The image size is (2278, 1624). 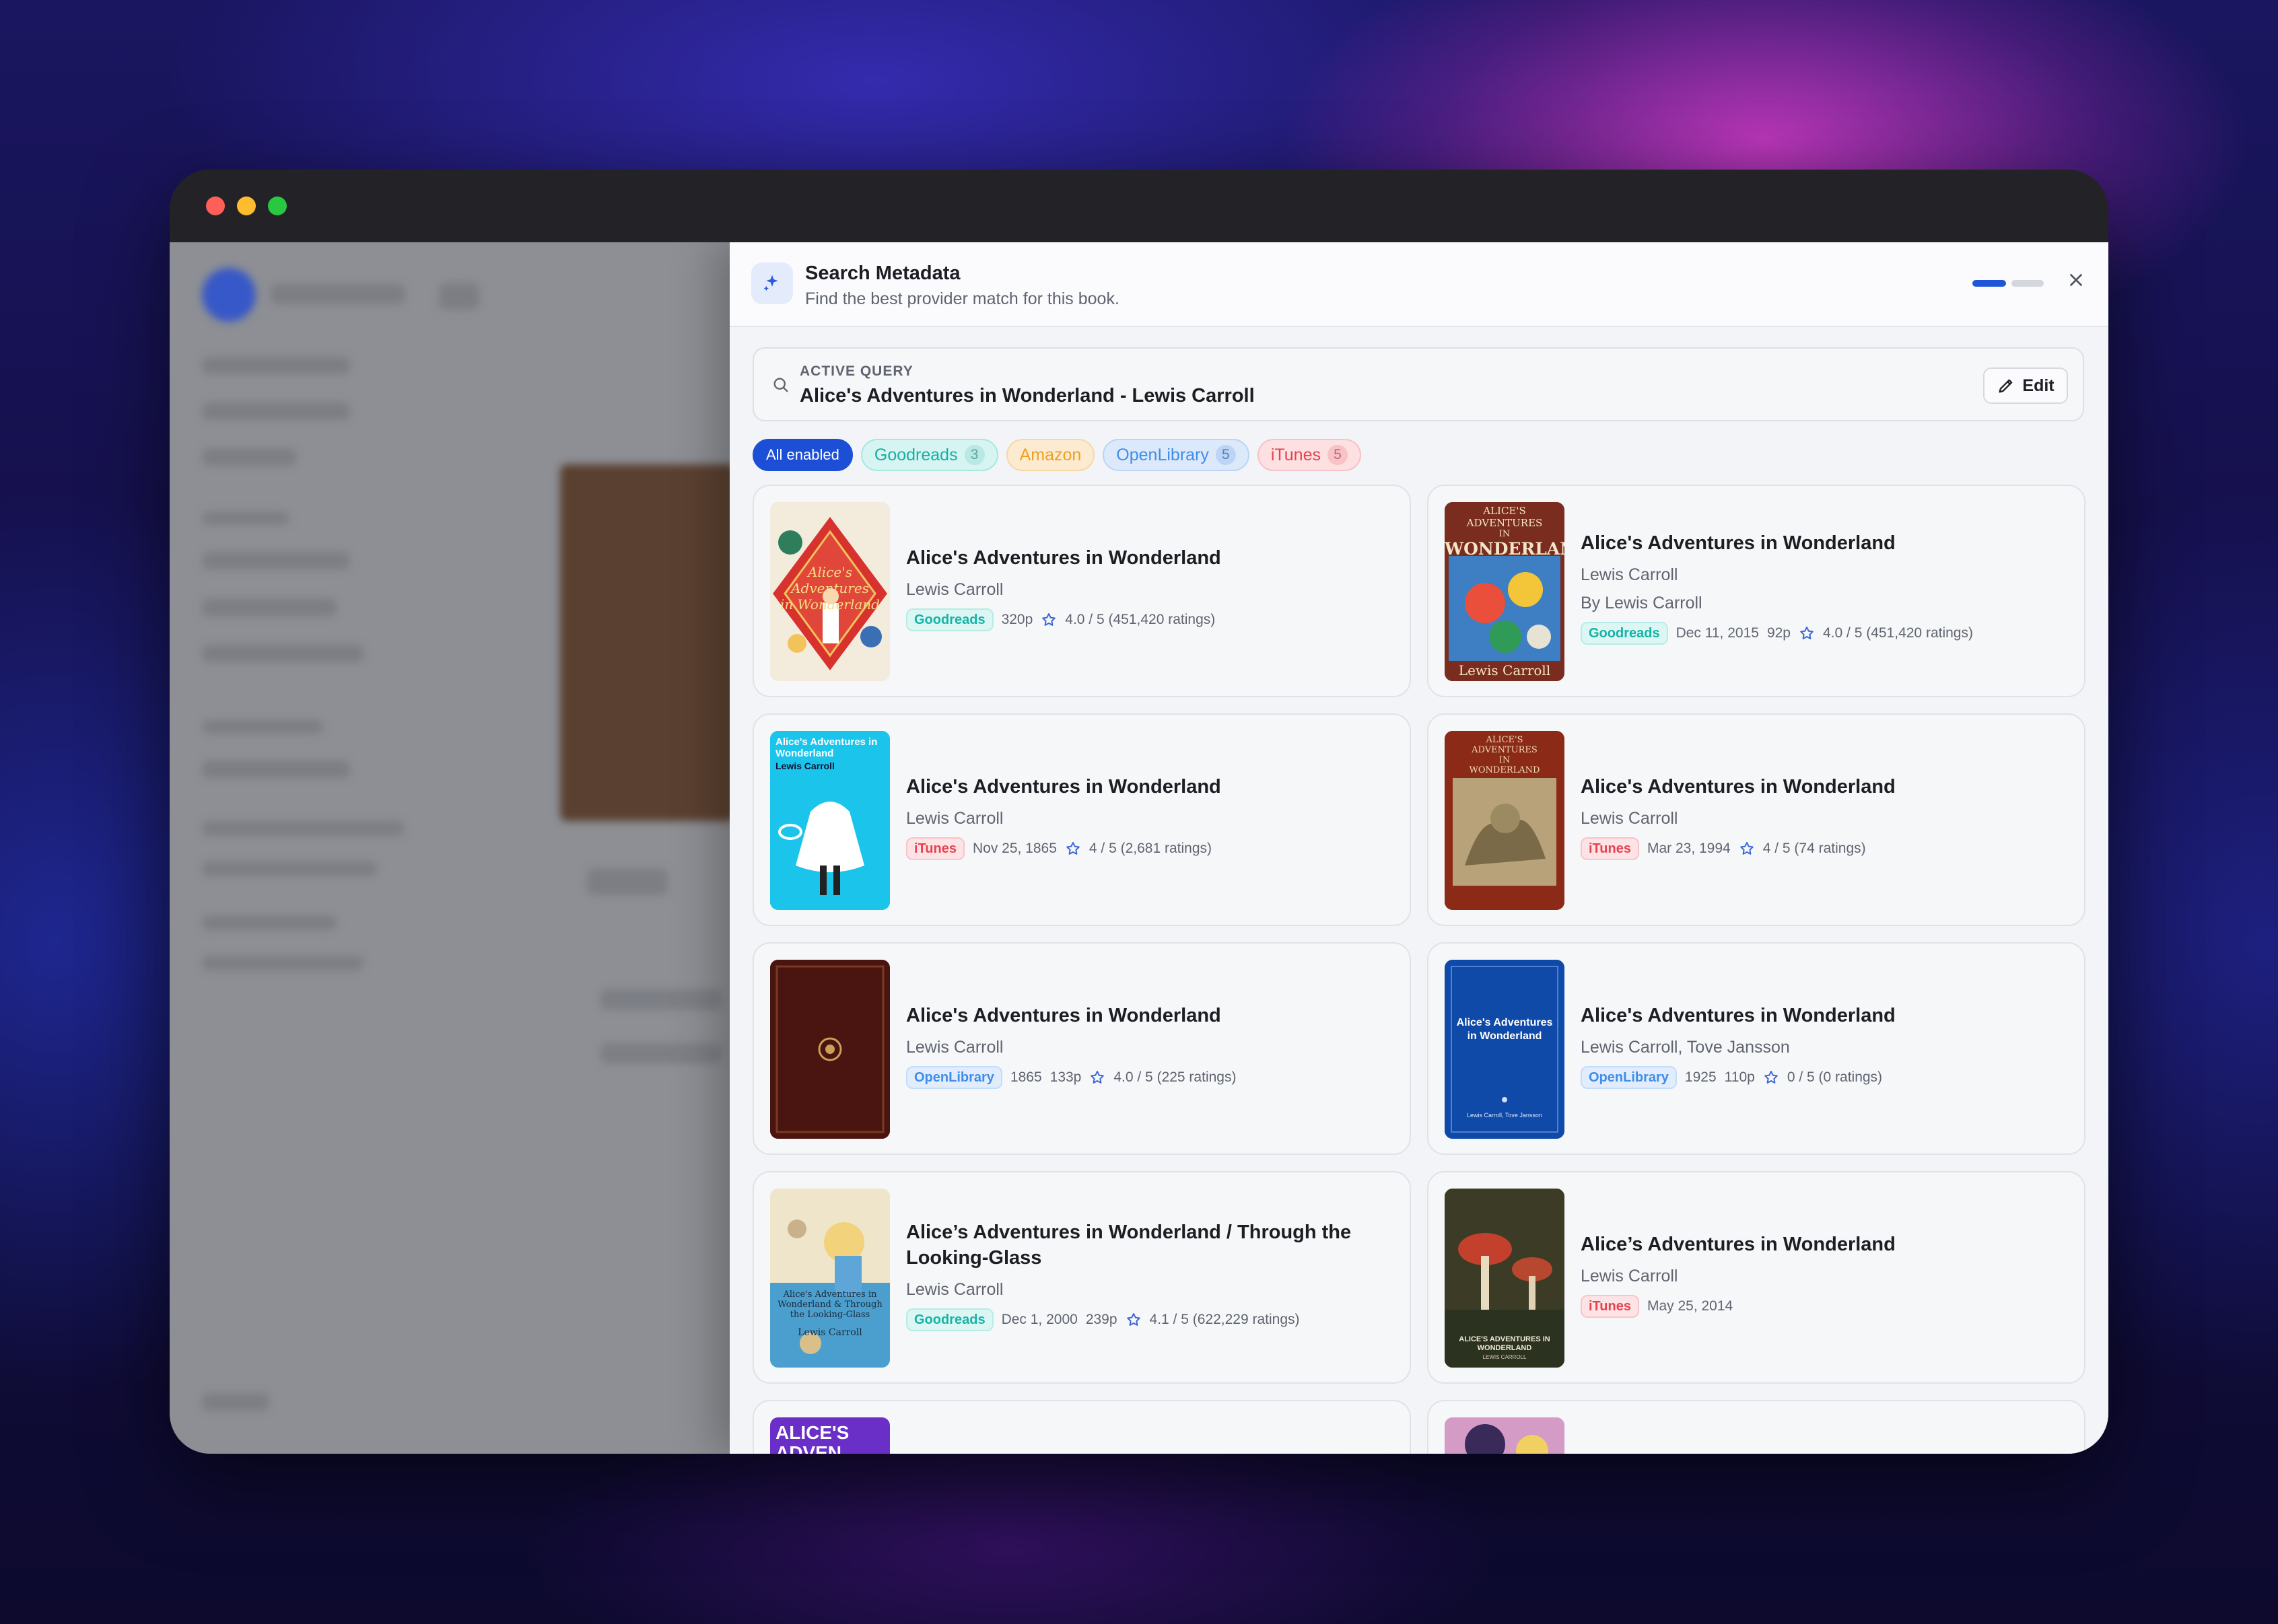 What do you see at coordinates (246, 206) in the screenshot?
I see `minimize-window-button` at bounding box center [246, 206].